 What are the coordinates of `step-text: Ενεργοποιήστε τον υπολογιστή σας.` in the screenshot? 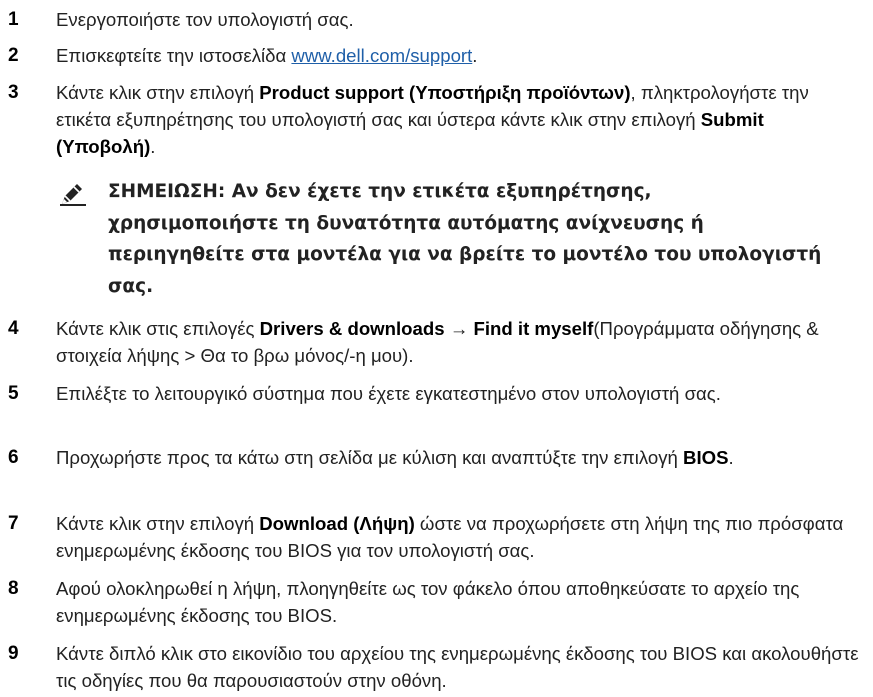 It's located at (205, 19).